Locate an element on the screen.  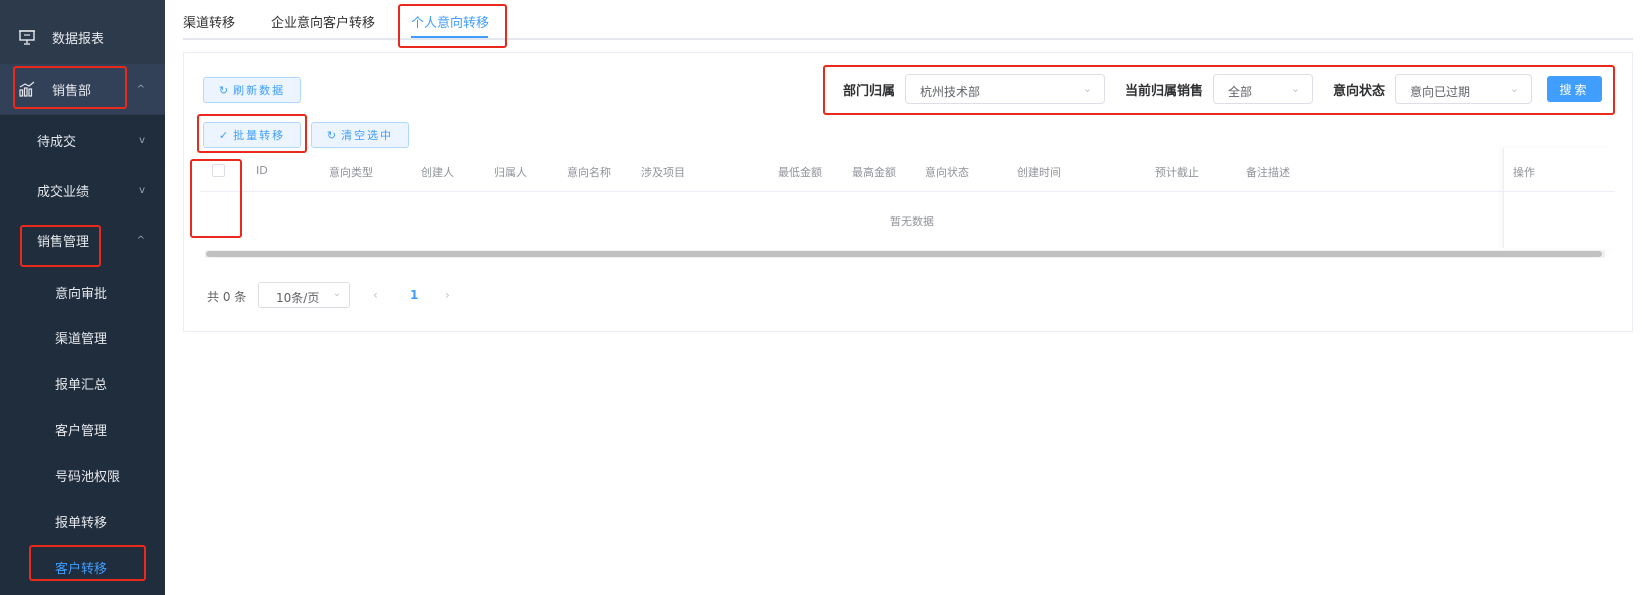
sidebar-subitem-intent-approval: 意向审批 is located at coordinates (82, 292).